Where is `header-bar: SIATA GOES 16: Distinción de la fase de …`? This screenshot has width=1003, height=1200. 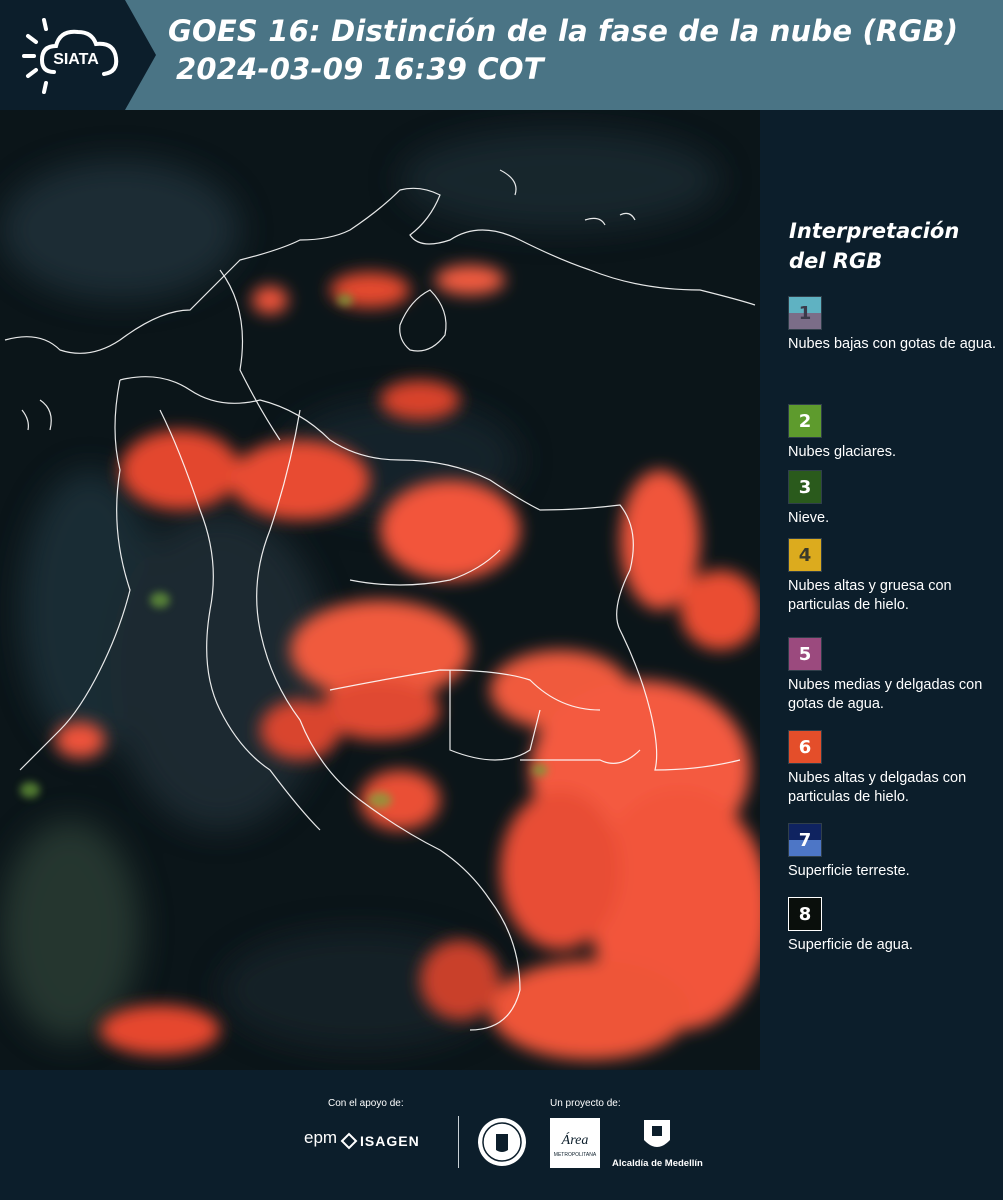 header-bar: SIATA GOES 16: Distinción de la fase de … is located at coordinates (501, 55).